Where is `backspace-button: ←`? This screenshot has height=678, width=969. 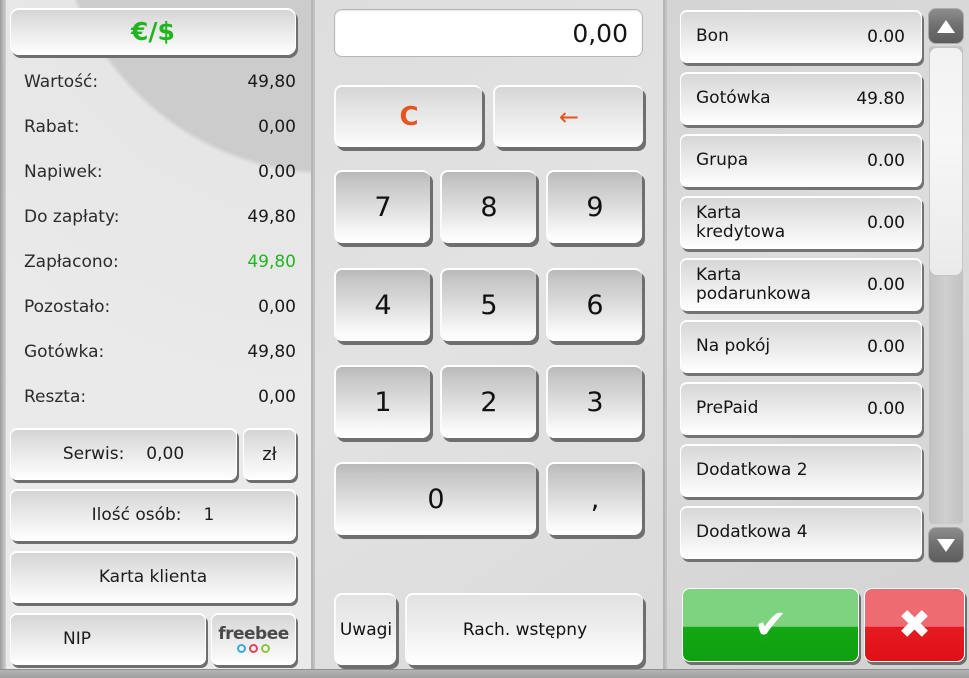
backspace-button: ← is located at coordinates (568, 116).